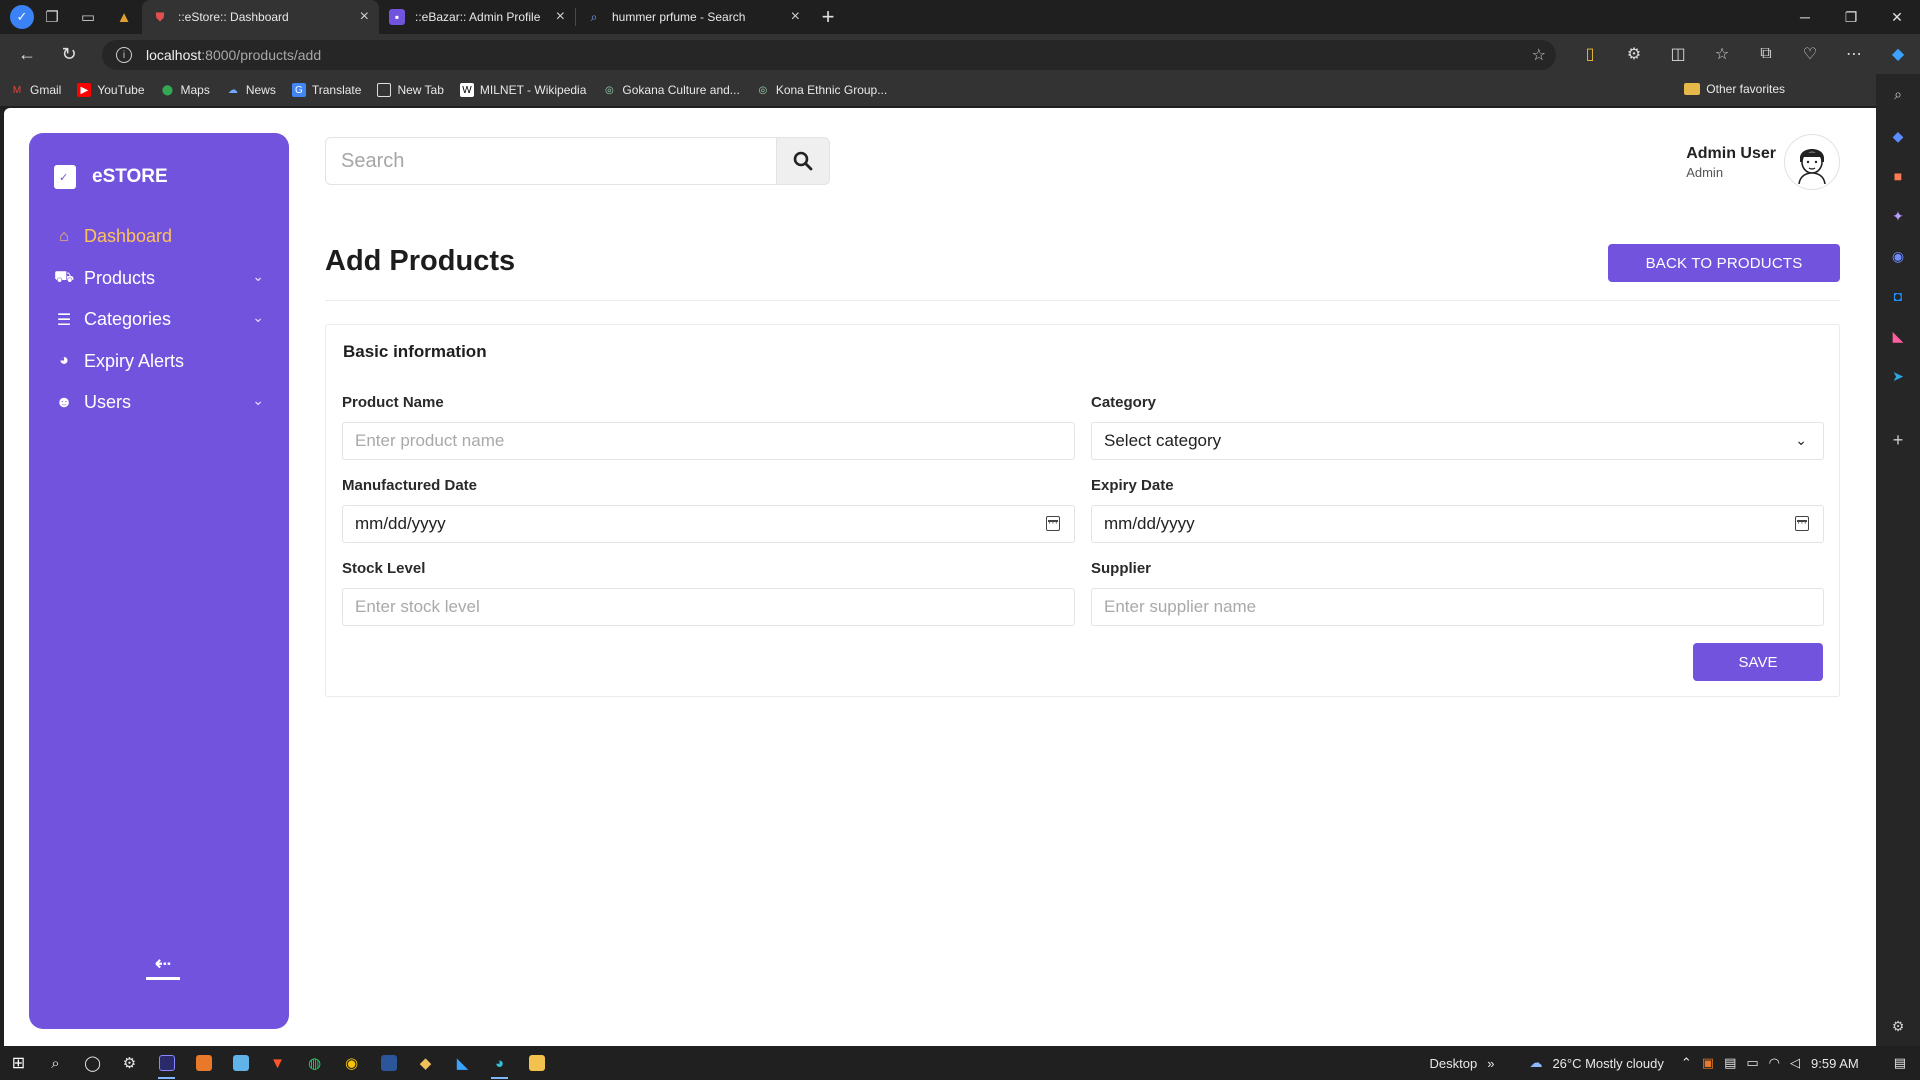 This screenshot has width=1920, height=1080. What do you see at coordinates (522, 90) in the screenshot?
I see `bookmark-milnet: W MILNET - Wikipedia` at bounding box center [522, 90].